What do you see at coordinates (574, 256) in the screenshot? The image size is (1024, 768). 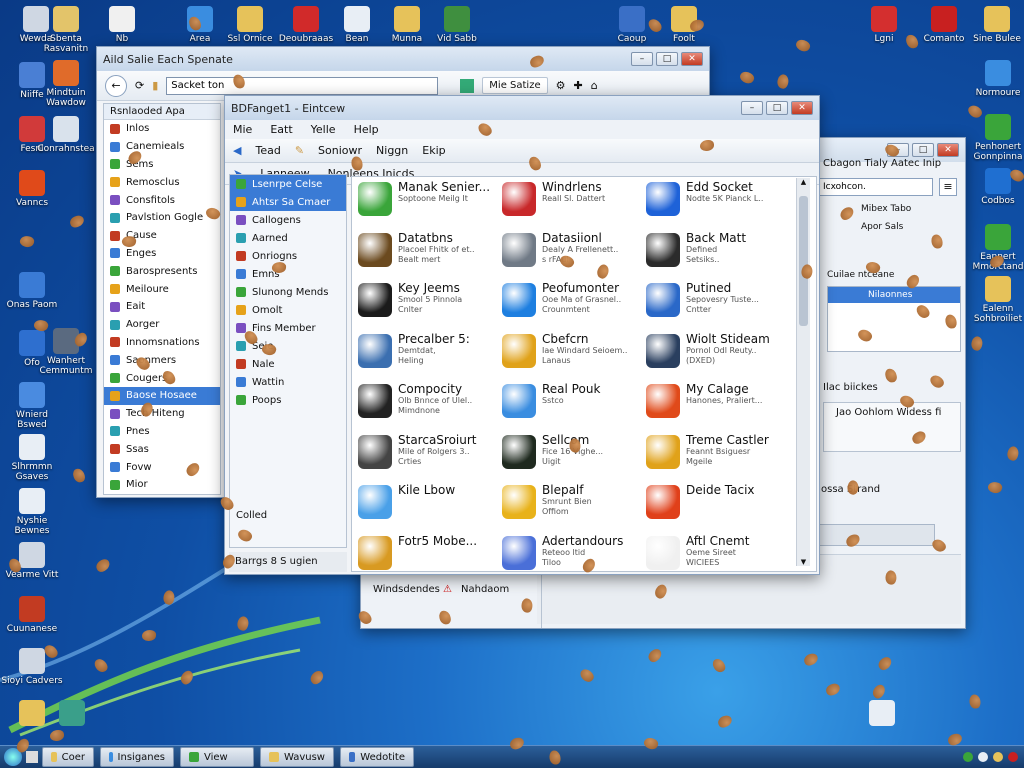 I see `app-tile: Datasiionl Dealy A Frellenett.. s rFAul` at bounding box center [574, 256].